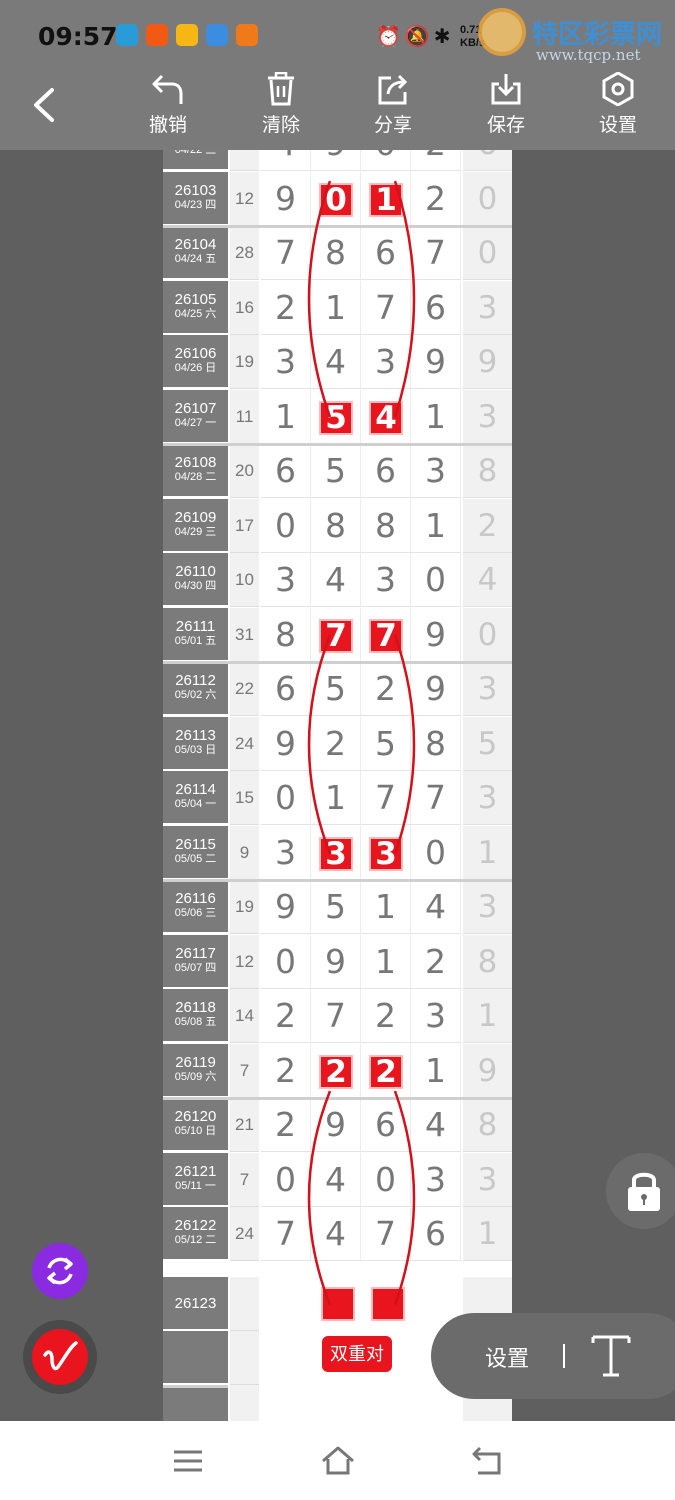 This screenshot has width=675, height=1500. I want to click on refresh-button, so click(60, 1271).